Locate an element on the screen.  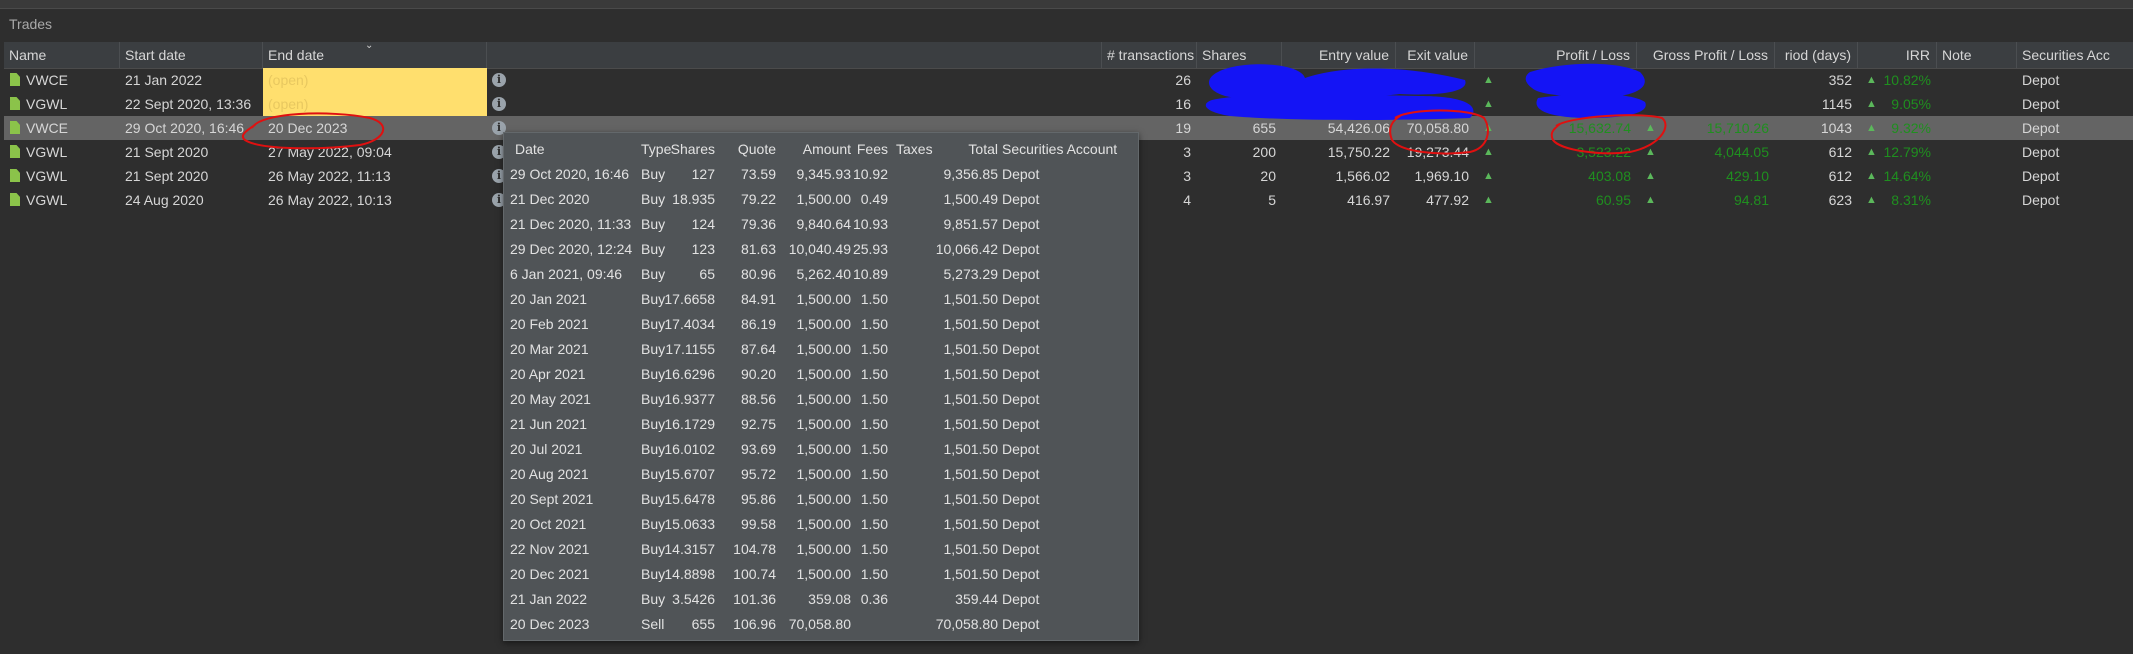
cell-note is located at coordinates (1977, 80).